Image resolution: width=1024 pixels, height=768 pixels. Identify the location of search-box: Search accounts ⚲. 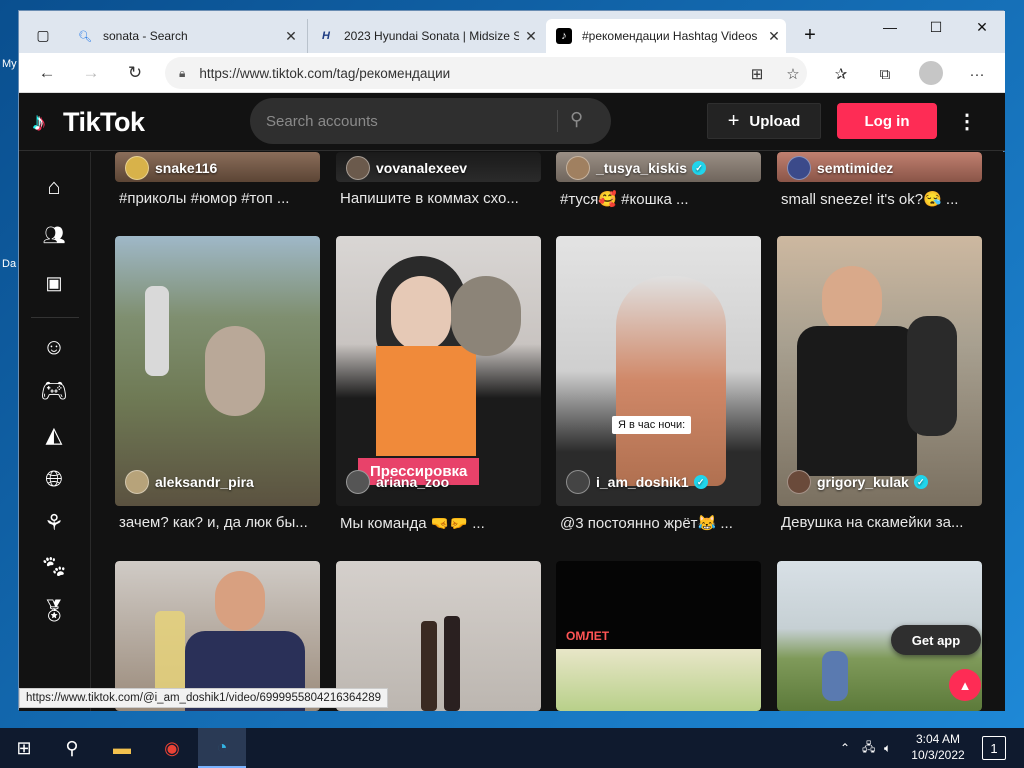
(430, 121).